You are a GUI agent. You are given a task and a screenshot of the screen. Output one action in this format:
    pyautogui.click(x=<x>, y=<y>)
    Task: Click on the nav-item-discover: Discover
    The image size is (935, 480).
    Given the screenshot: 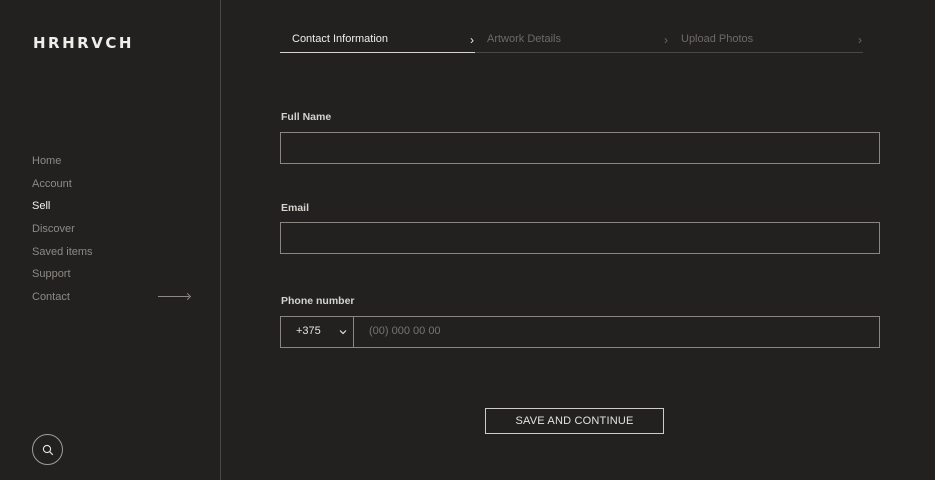 What is the action you would take?
    pyautogui.click(x=112, y=231)
    